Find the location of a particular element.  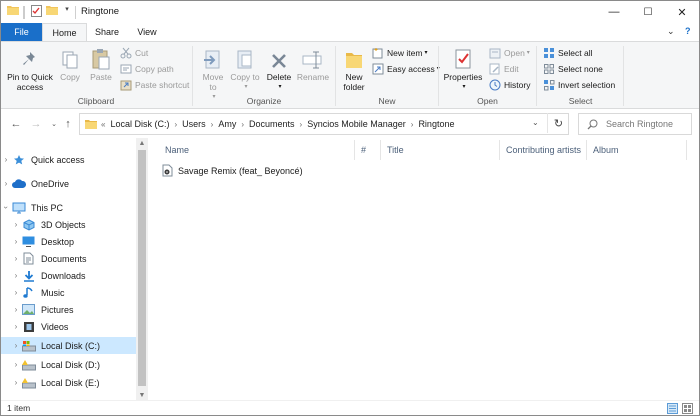

nav-local-disk-c: › Local Disk (C:) is located at coordinates (69, 345).